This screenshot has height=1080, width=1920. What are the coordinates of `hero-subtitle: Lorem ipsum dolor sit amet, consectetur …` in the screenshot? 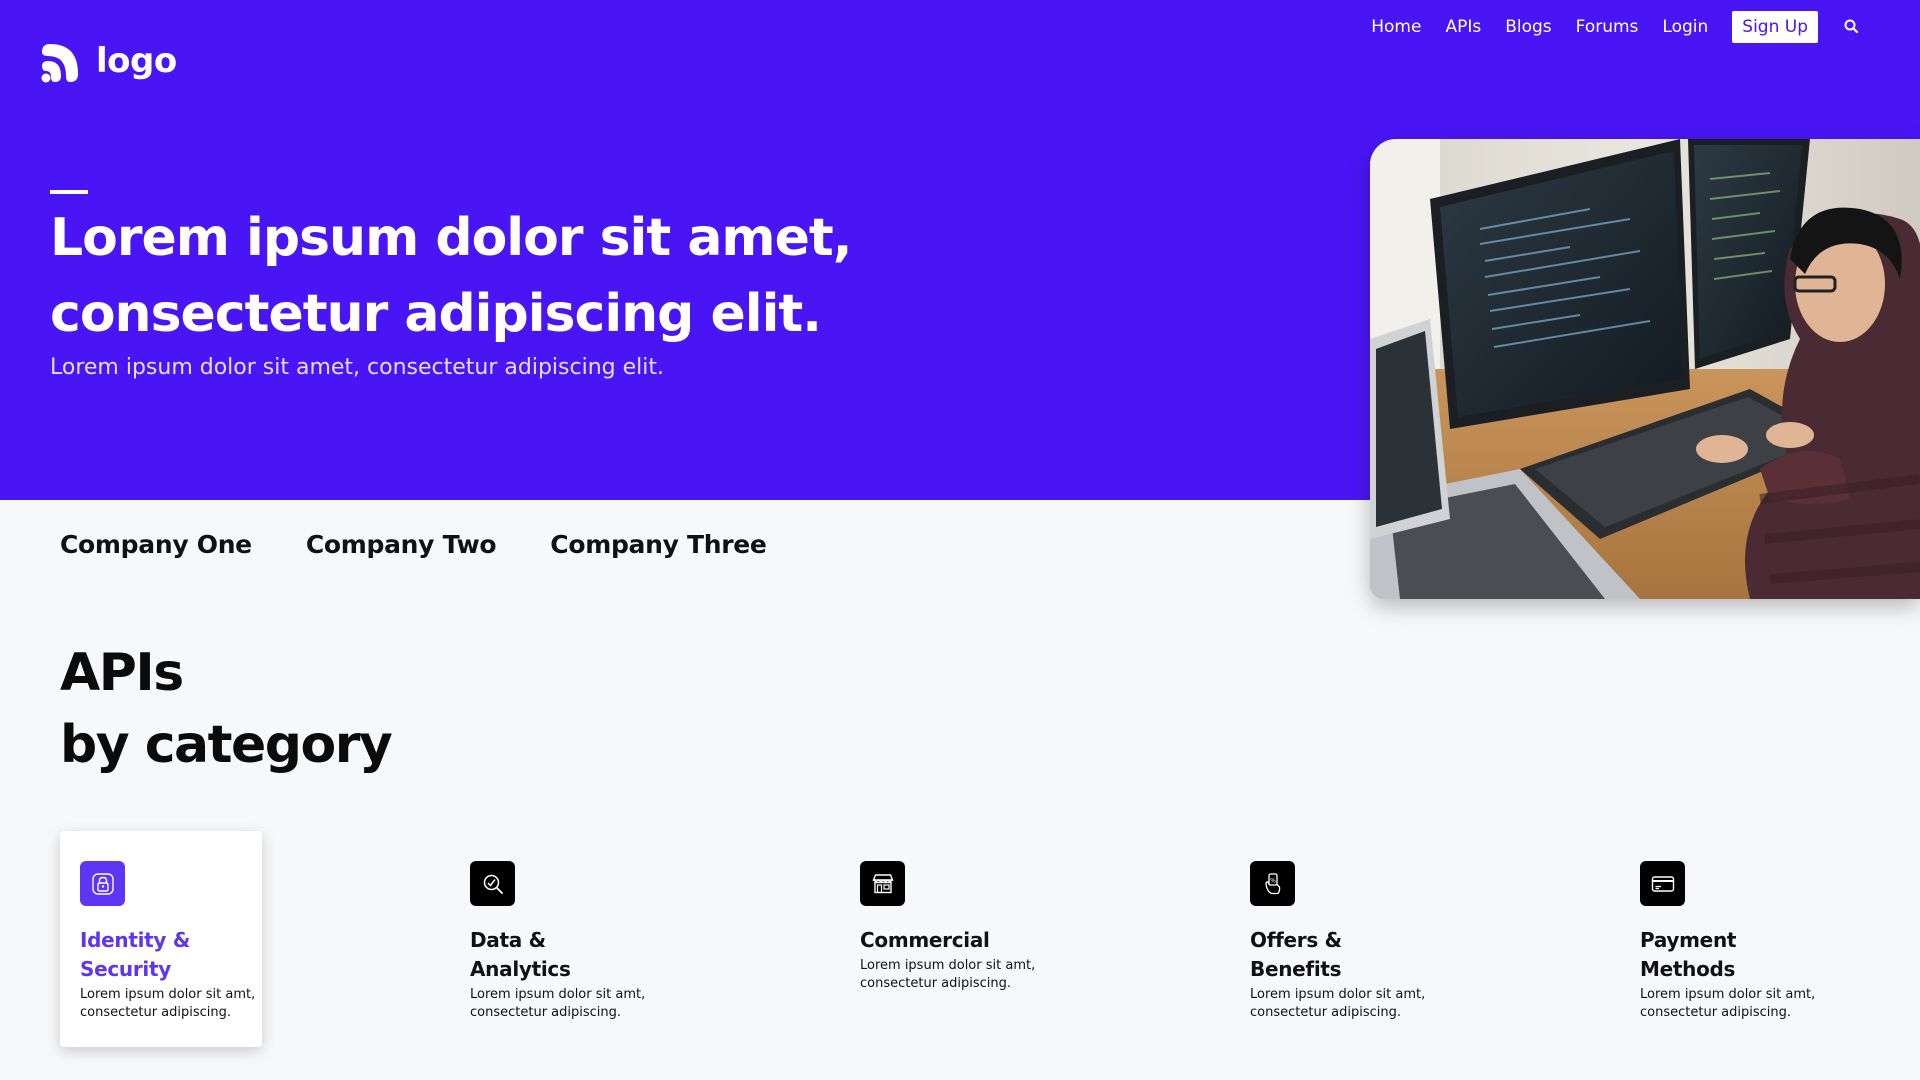 It's located at (357, 367).